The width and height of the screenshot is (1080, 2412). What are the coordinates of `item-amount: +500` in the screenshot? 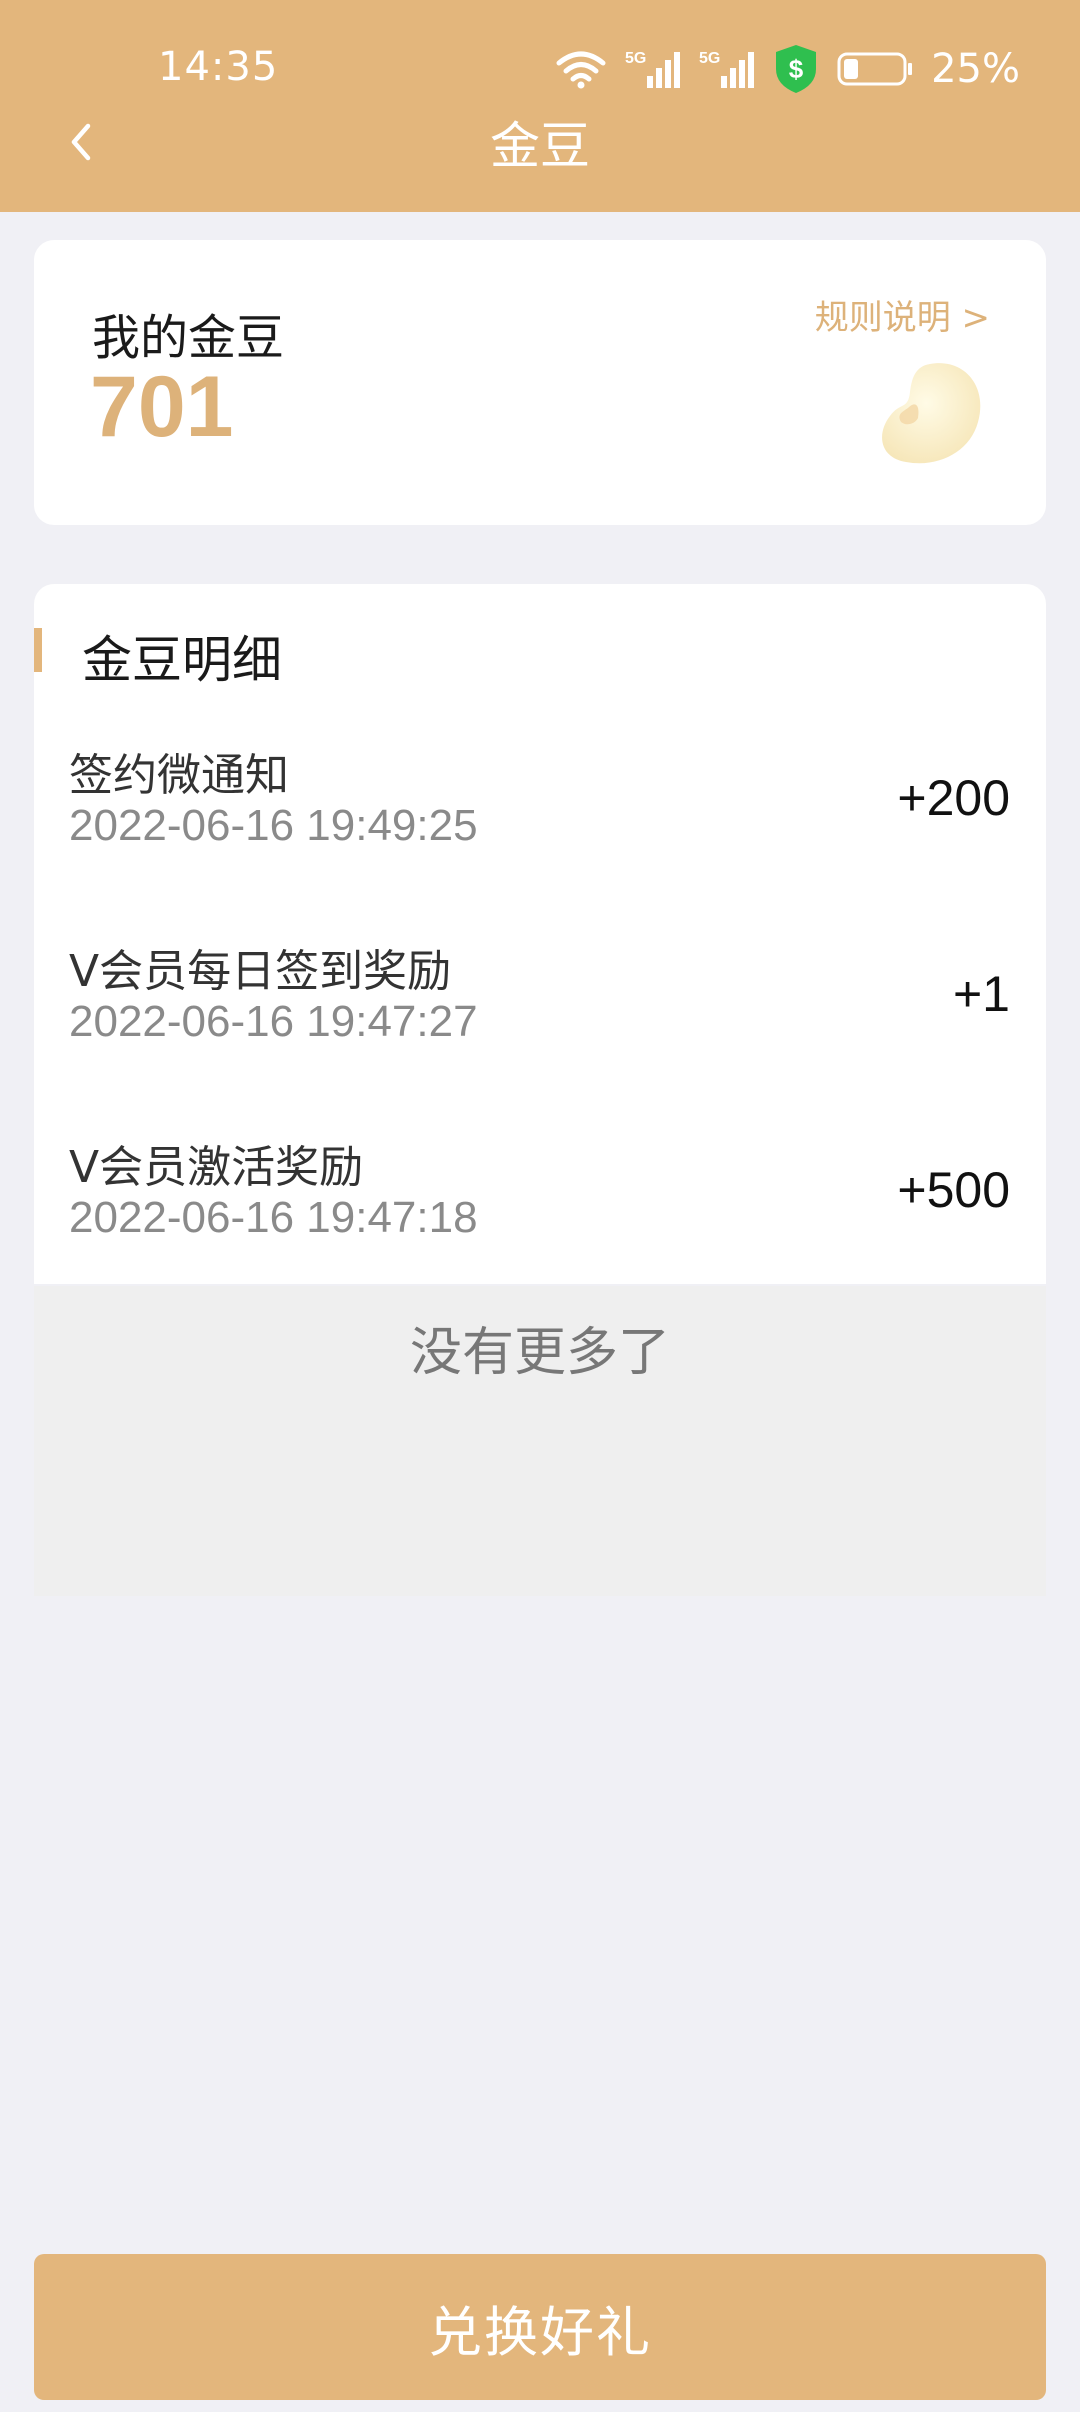 It's located at (953, 1190).